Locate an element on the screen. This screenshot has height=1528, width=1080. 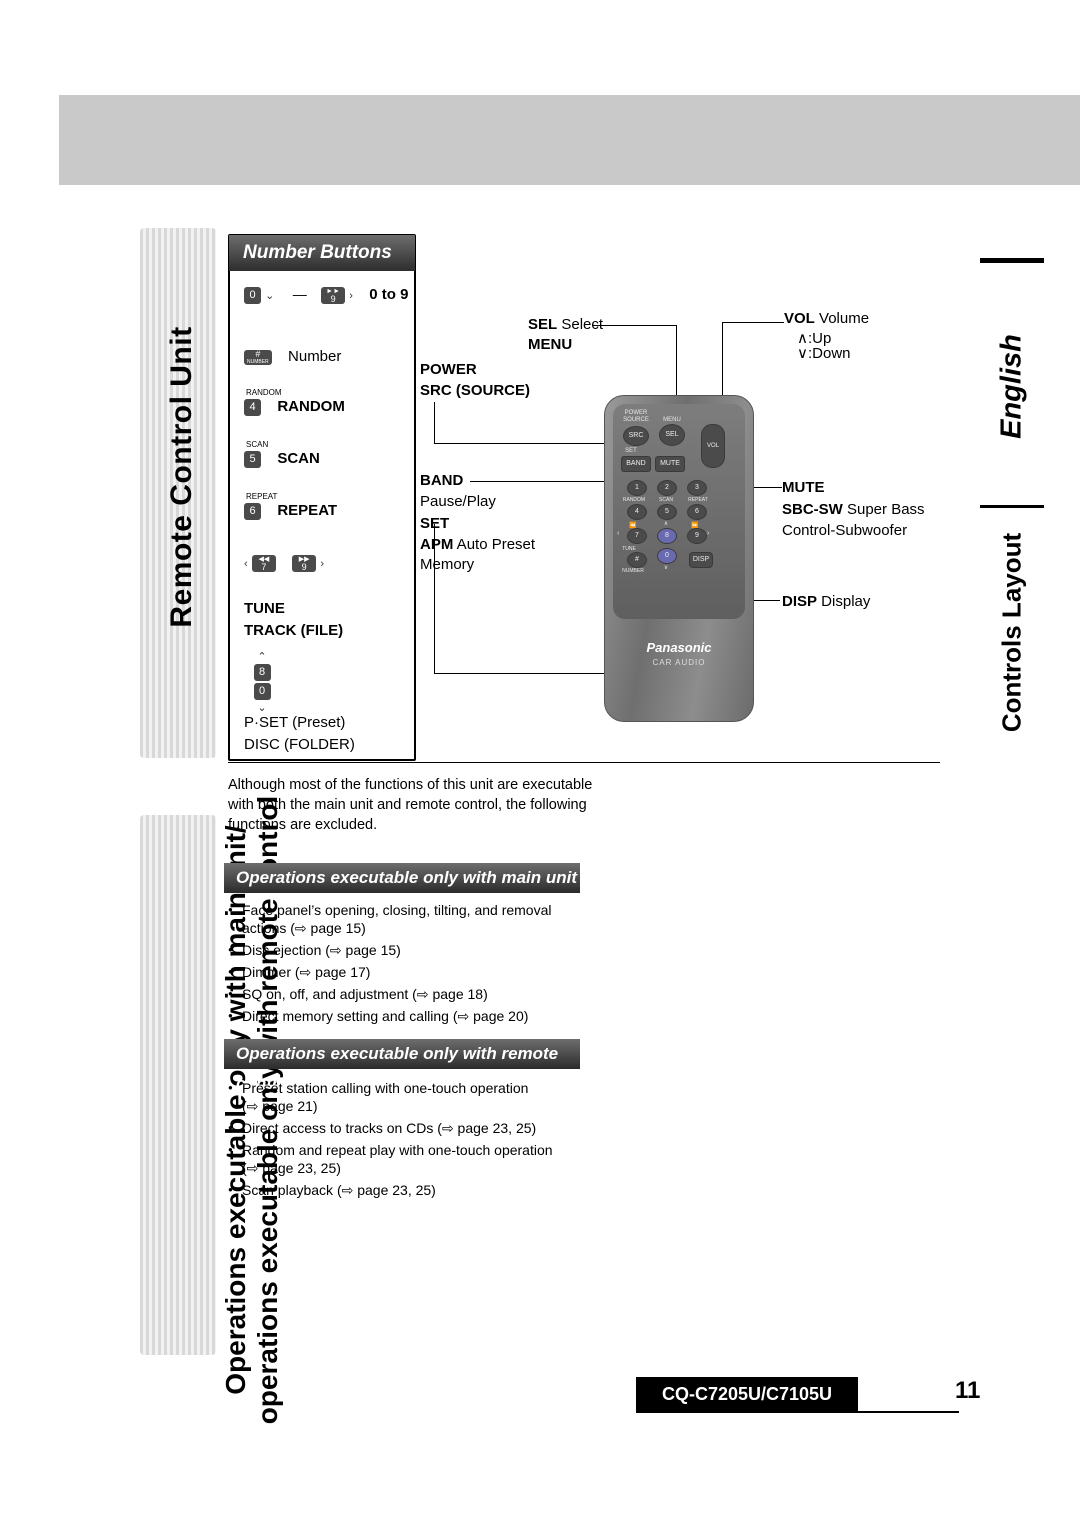
remote-button-5: 5 is located at coordinates (667, 512).